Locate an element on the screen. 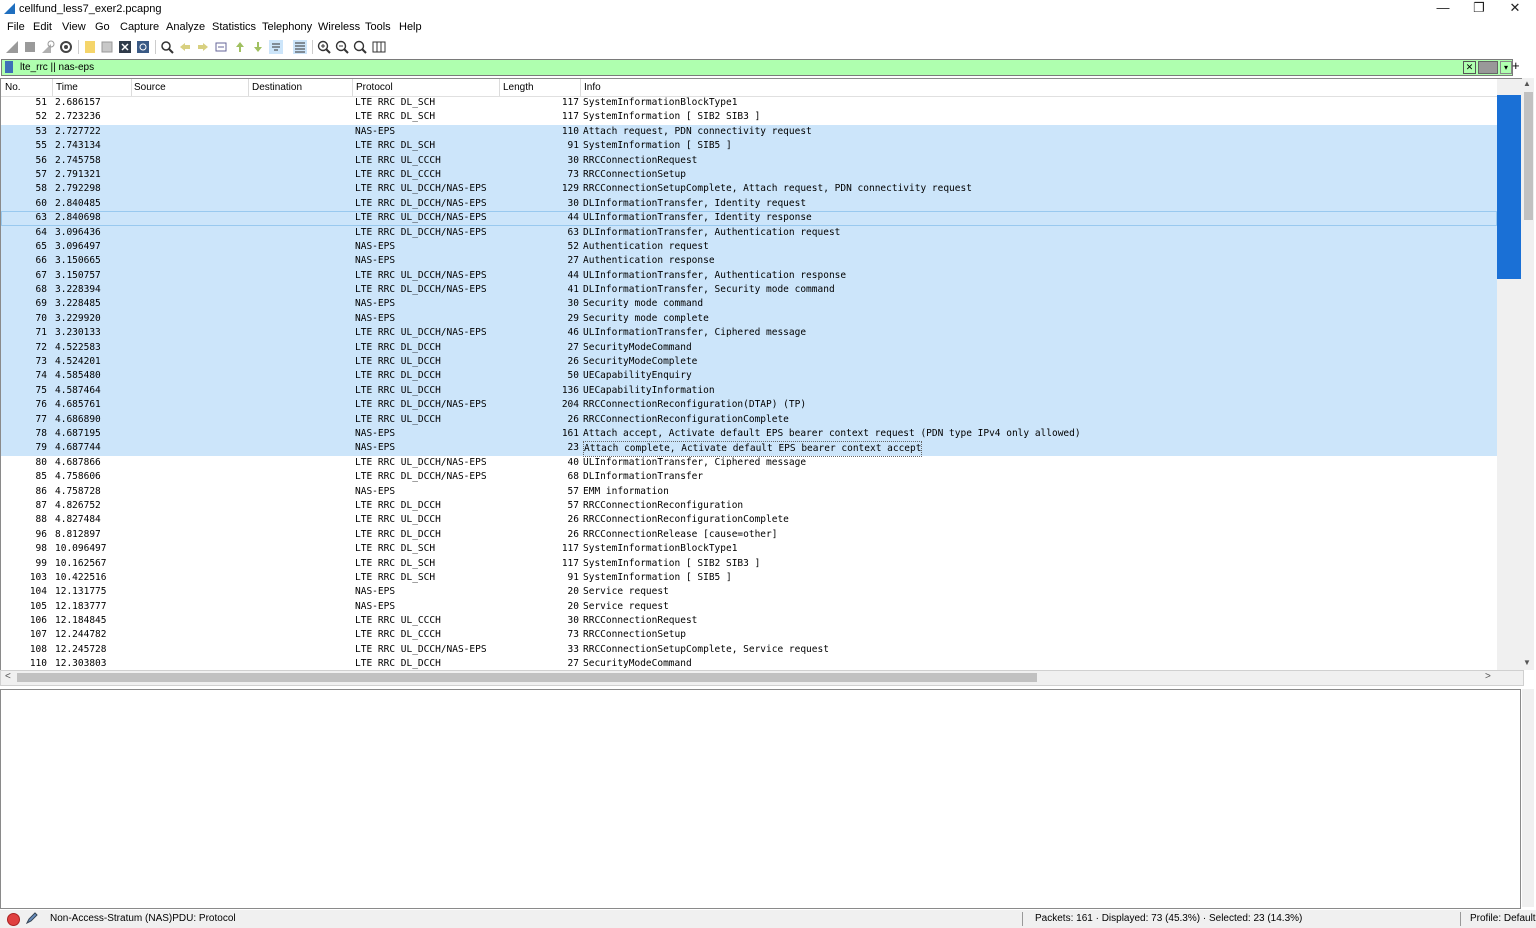 This screenshot has width=1536, height=928. status-profile: Profile: Default is located at coordinates (1503, 918).